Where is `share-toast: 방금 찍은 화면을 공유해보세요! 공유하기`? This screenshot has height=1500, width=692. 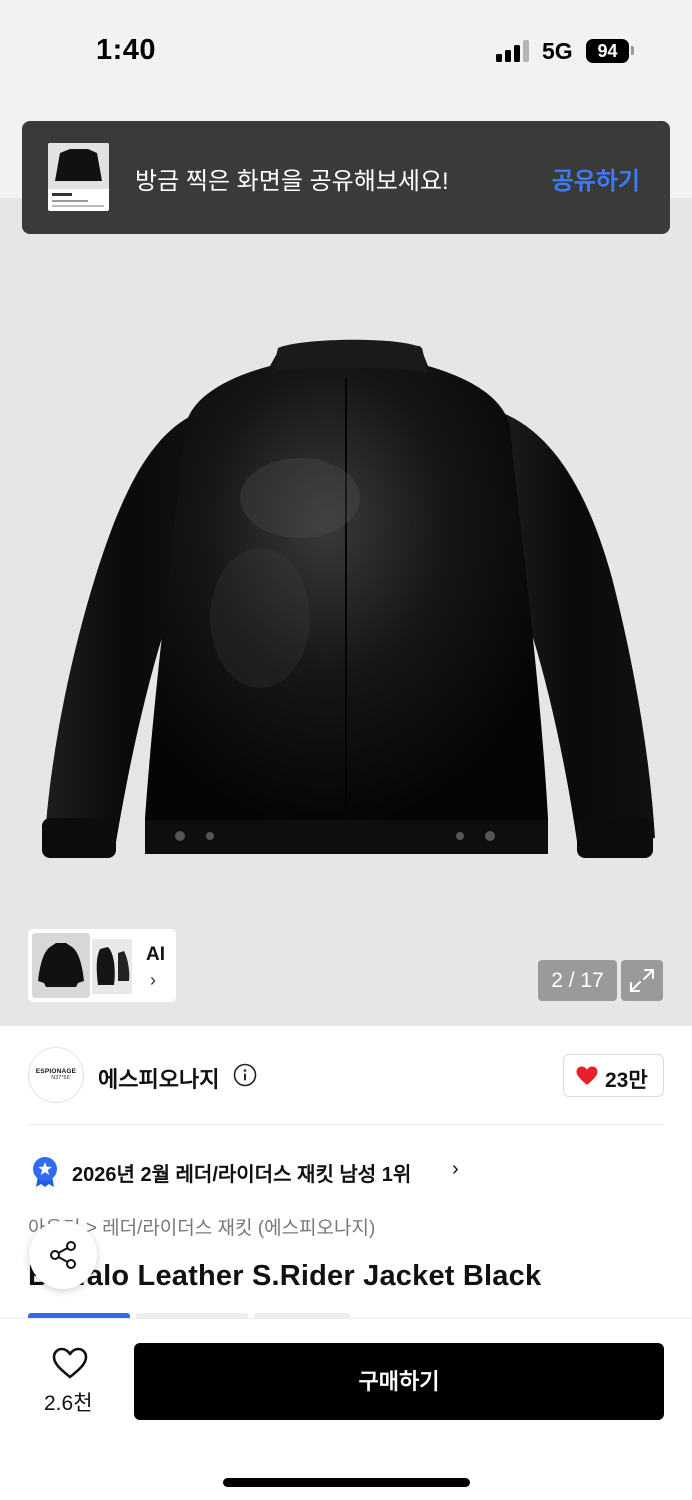
share-toast: 방금 찍은 화면을 공유해보세요! 공유하기 is located at coordinates (346, 177).